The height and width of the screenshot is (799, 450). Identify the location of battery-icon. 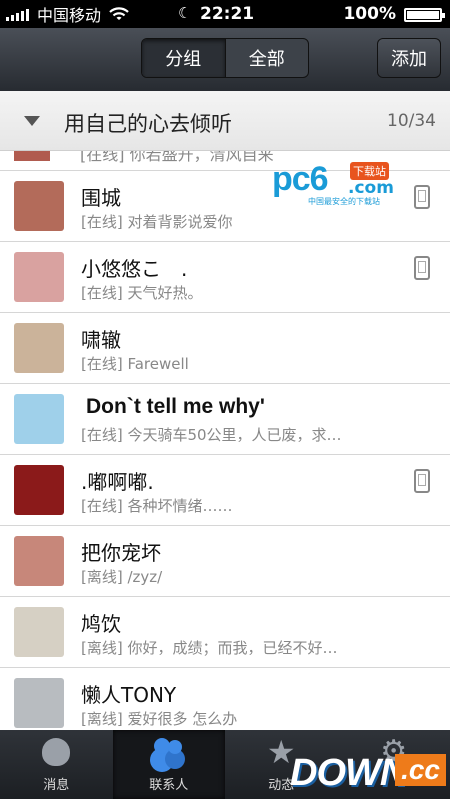
(424, 15).